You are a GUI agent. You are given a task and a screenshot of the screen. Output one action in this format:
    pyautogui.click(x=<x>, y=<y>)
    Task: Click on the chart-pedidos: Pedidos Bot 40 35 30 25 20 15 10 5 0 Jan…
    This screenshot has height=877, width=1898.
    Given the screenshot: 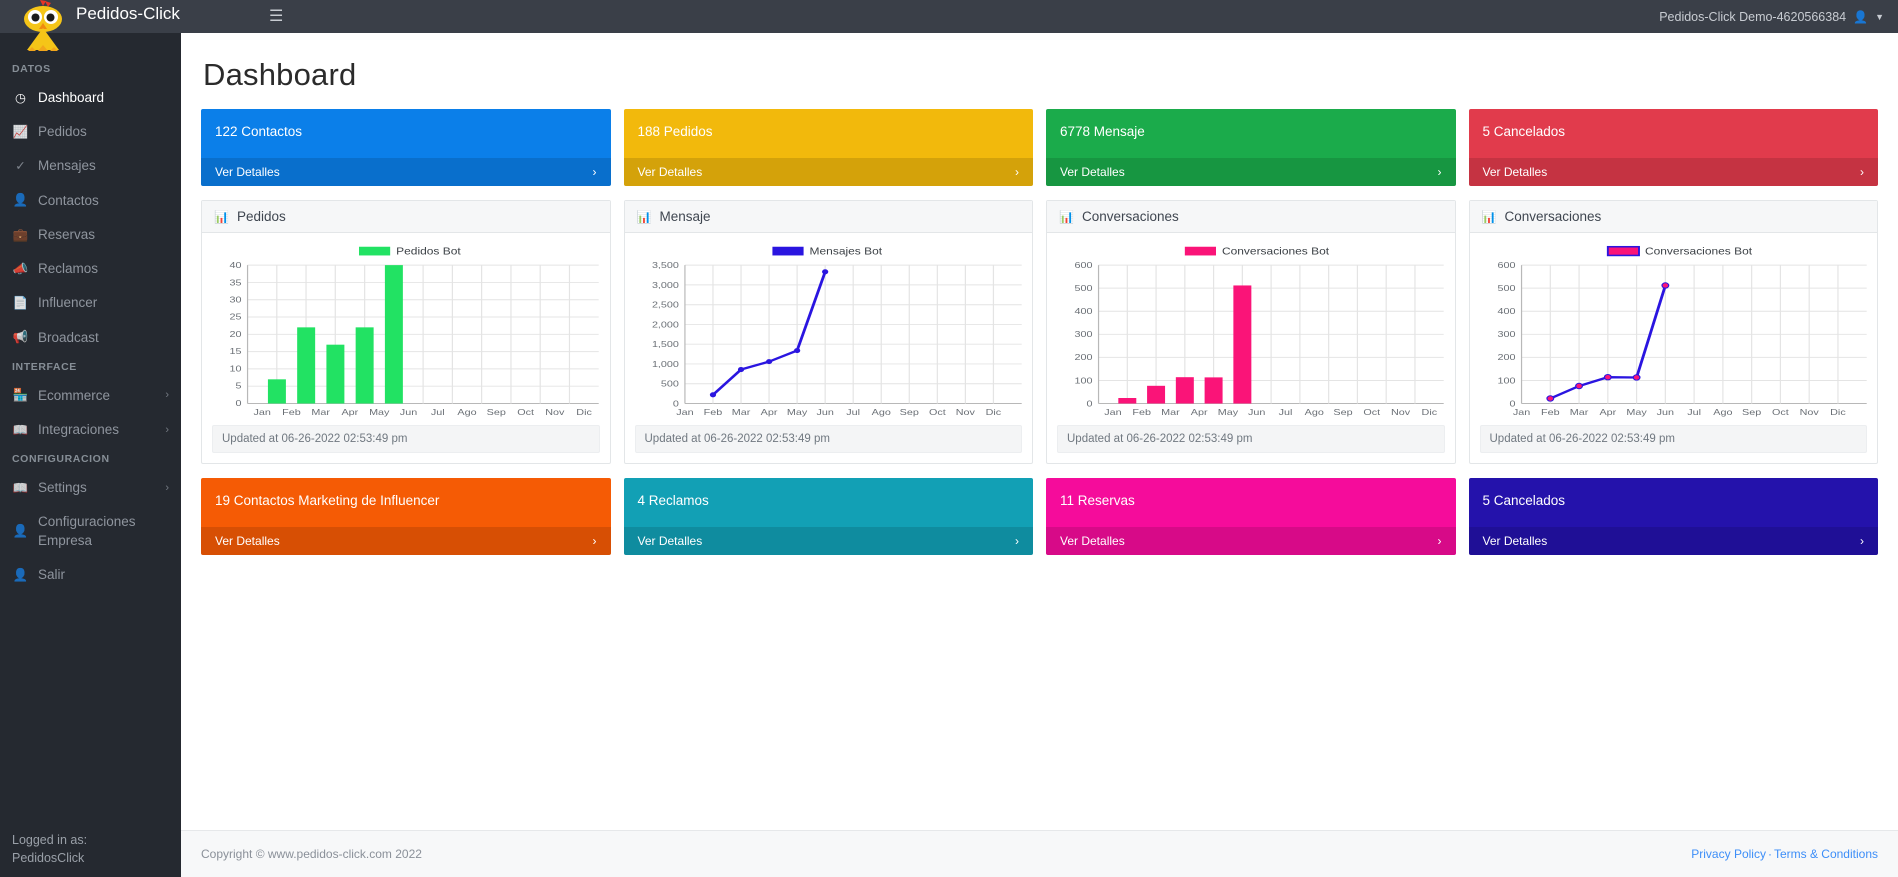 What is the action you would take?
    pyautogui.click(x=406, y=326)
    